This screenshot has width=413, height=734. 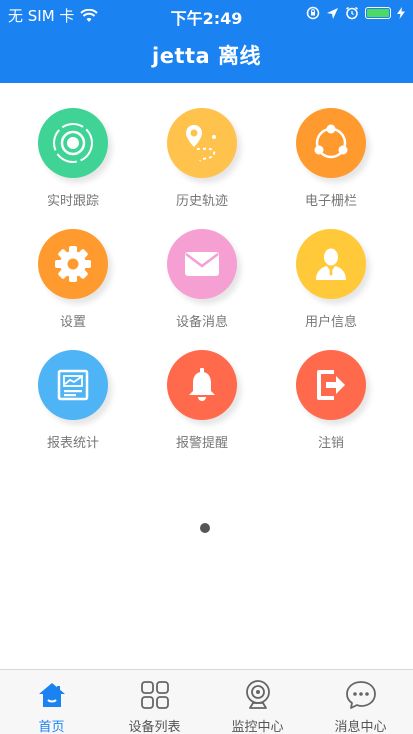 I want to click on grid-item-geofence: 电子栅栏, so click(x=331, y=163).